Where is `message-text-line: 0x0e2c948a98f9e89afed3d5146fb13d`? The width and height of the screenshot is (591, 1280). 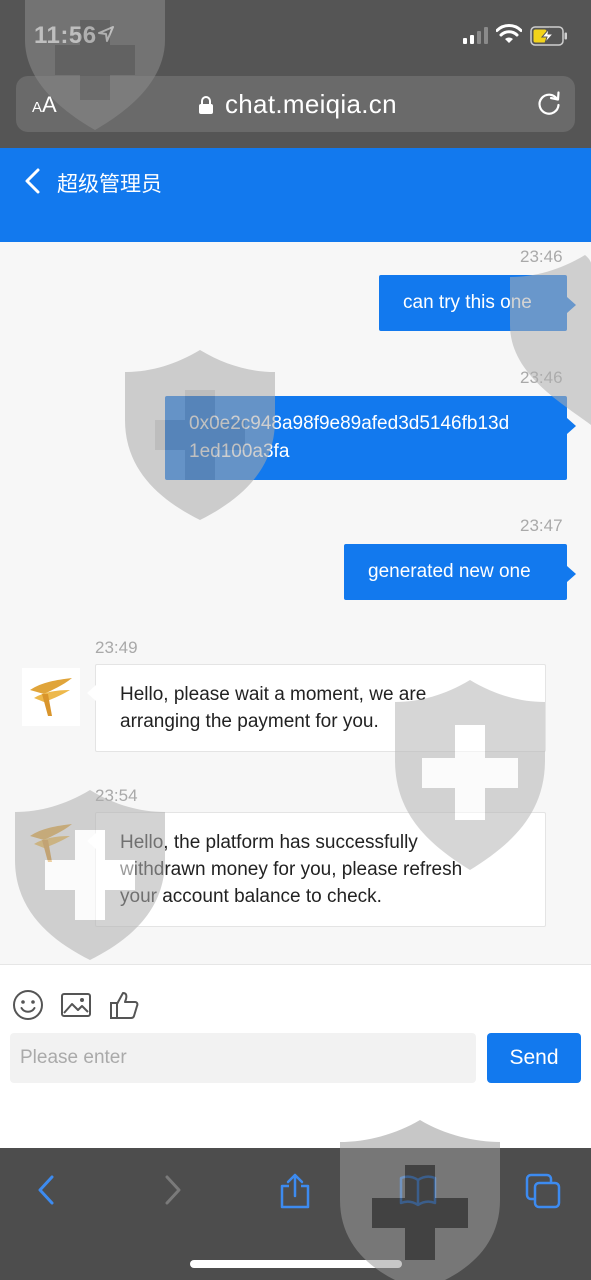 message-text-line: 0x0e2c948a98f9e89afed3d5146fb13d is located at coordinates (349, 423).